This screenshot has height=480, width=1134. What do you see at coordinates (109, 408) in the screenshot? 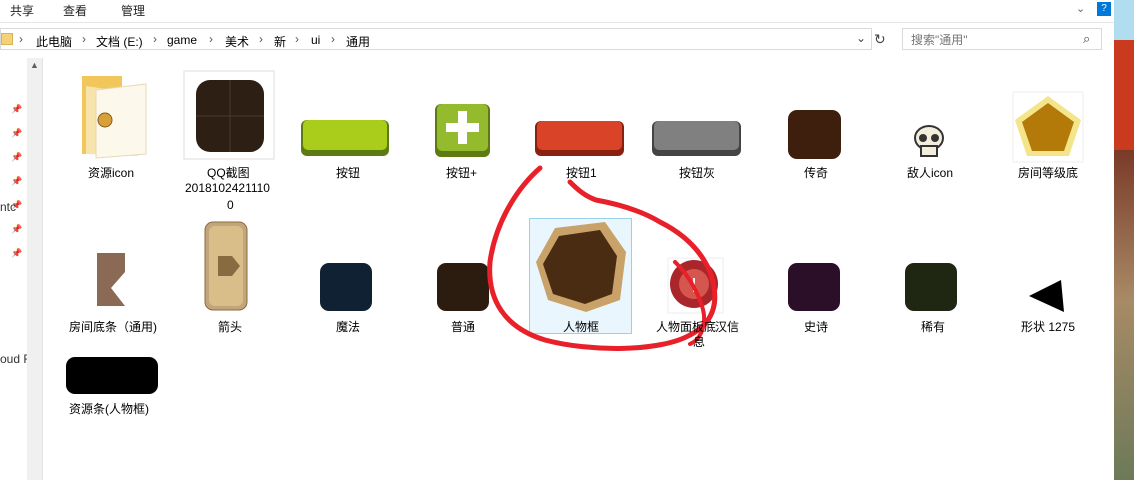
I see `file-label: 资源条(人物框)` at bounding box center [109, 408].